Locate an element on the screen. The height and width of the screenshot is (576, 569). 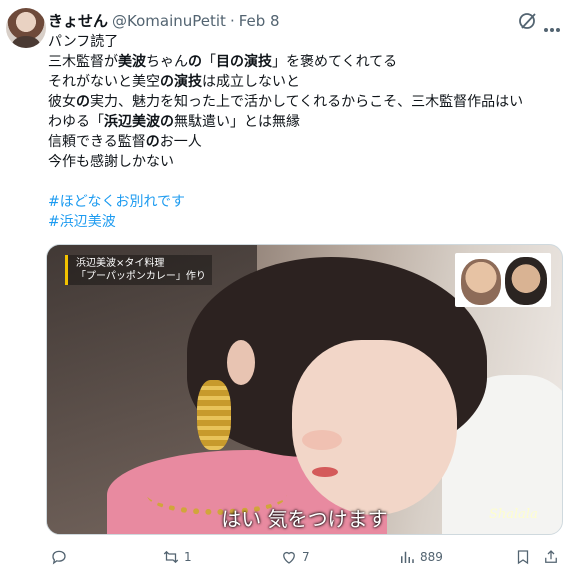
reply-button is located at coordinates (61, 557).